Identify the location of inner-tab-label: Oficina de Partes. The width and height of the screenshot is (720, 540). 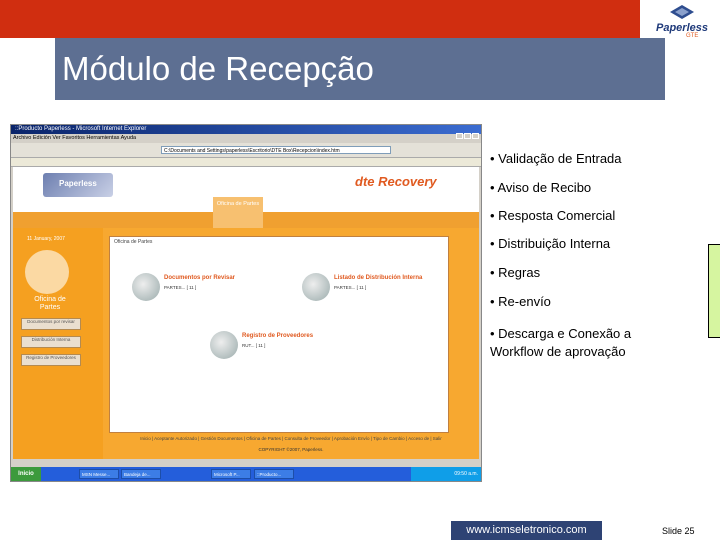
(133, 242).